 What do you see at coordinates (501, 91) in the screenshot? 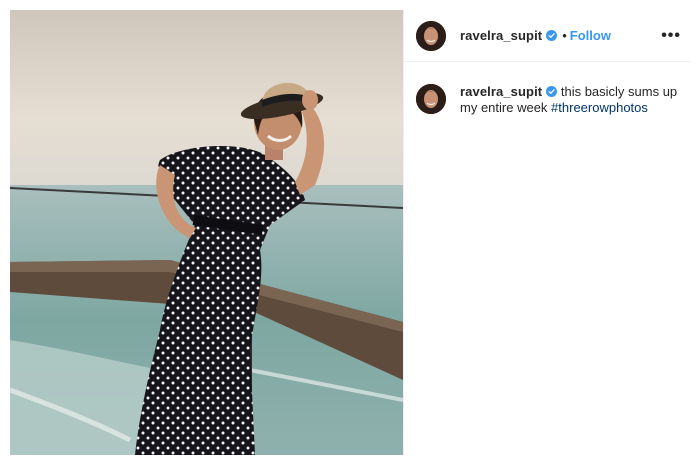
I see `caption-username: ravelra_supit` at bounding box center [501, 91].